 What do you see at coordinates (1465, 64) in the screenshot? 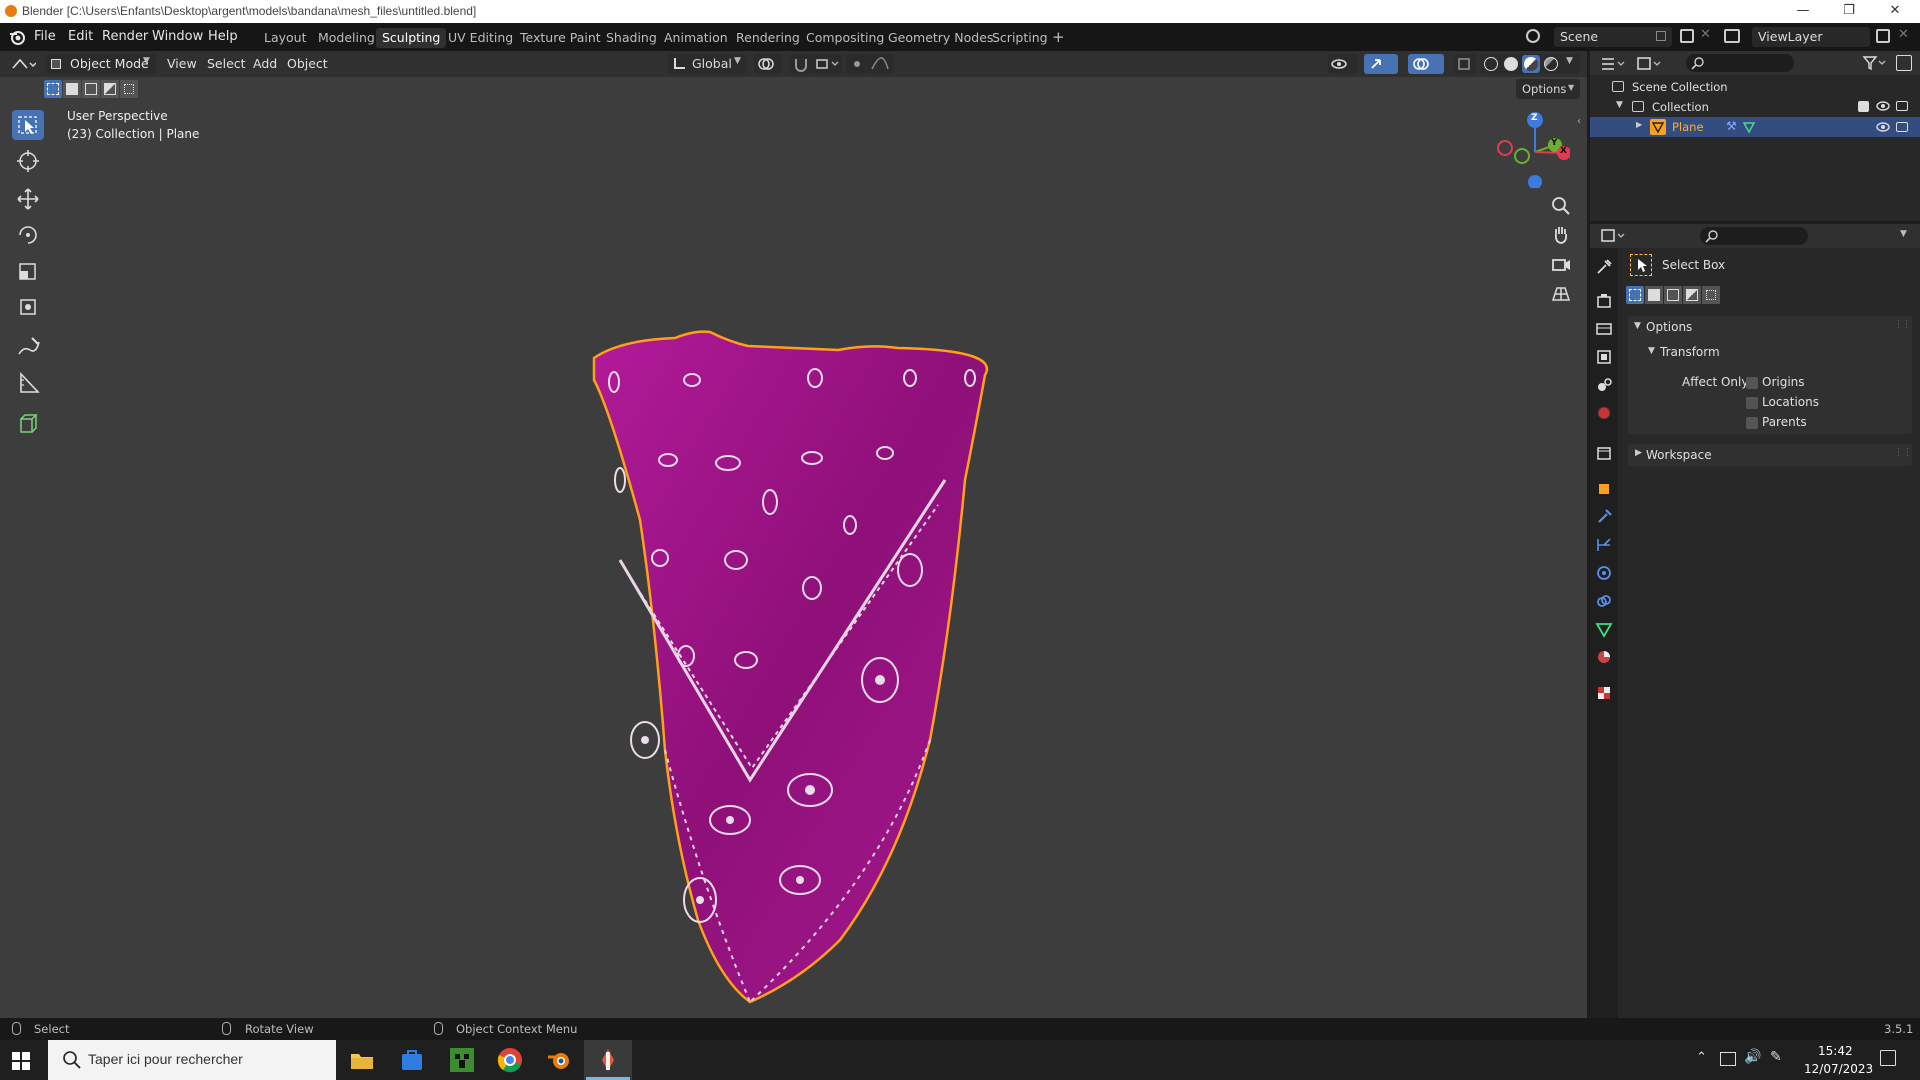
I see `xray-toggle` at bounding box center [1465, 64].